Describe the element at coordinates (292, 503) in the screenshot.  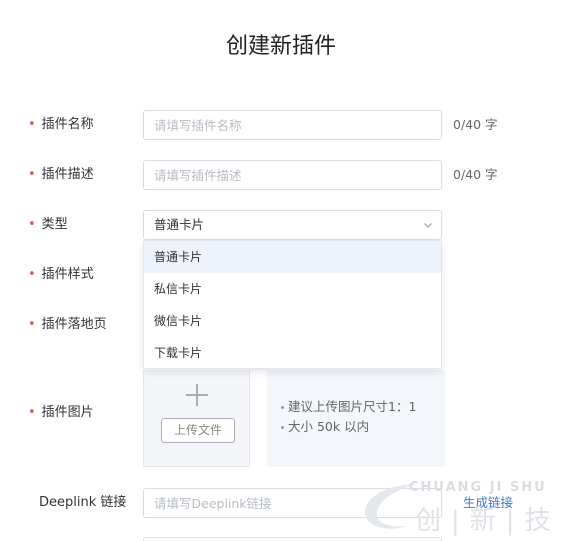
I see `deeplink-input` at that location.